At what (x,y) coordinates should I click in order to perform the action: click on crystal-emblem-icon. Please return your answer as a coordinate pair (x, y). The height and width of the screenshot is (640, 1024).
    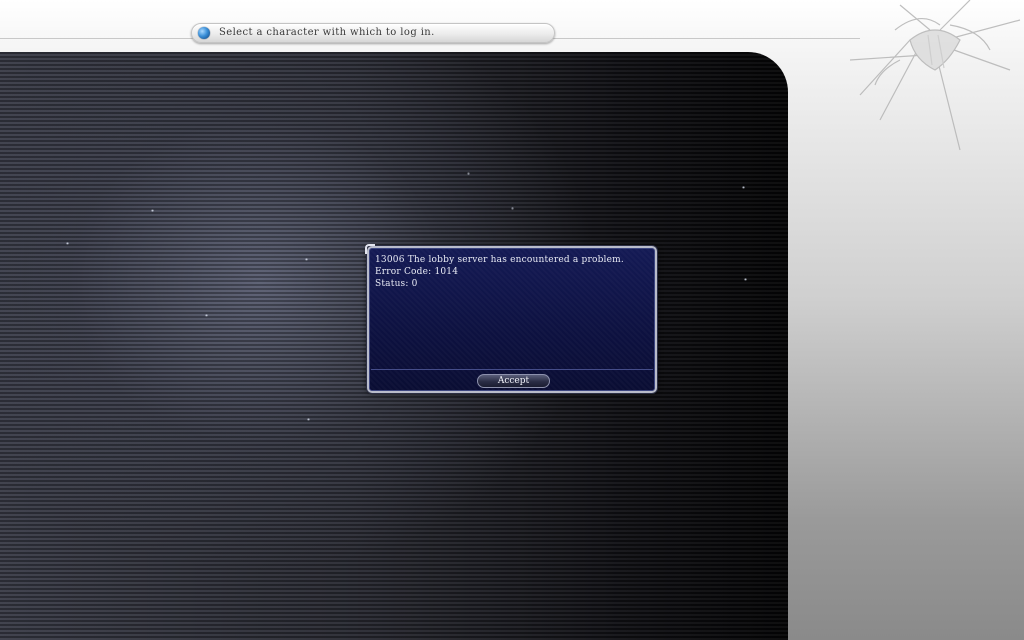
    Looking at the image, I should click on (935, 75).